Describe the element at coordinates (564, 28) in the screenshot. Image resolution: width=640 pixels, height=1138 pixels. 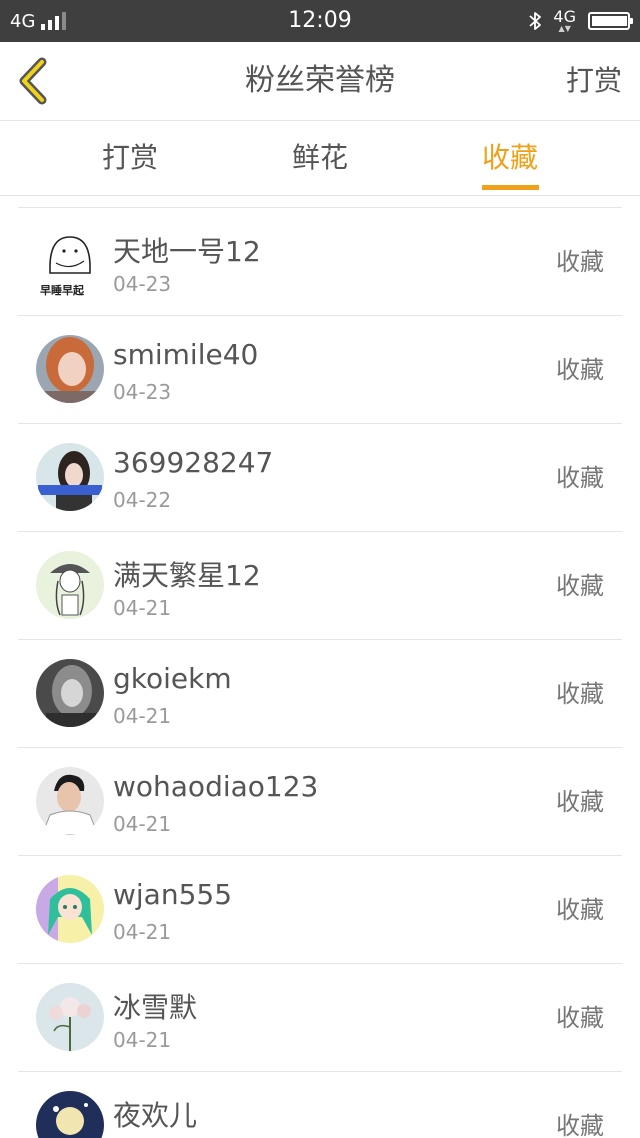
I see `data-arrows-icon: ▲▼` at that location.